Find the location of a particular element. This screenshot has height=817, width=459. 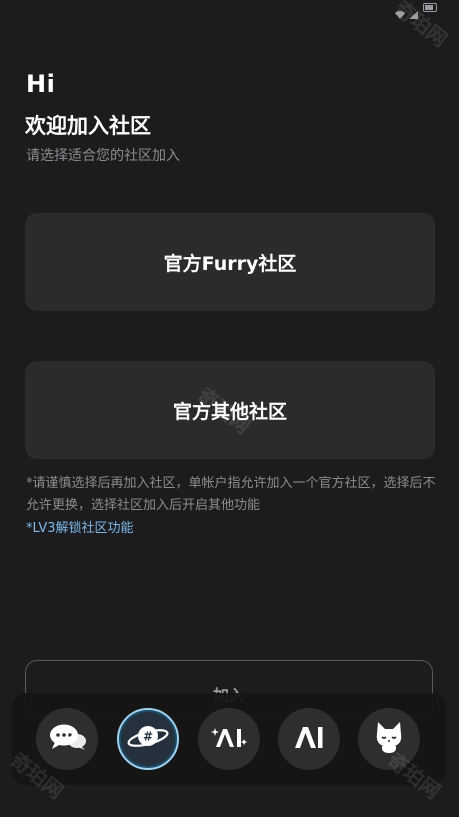

dock-community-button: # is located at coordinates (148, 739).